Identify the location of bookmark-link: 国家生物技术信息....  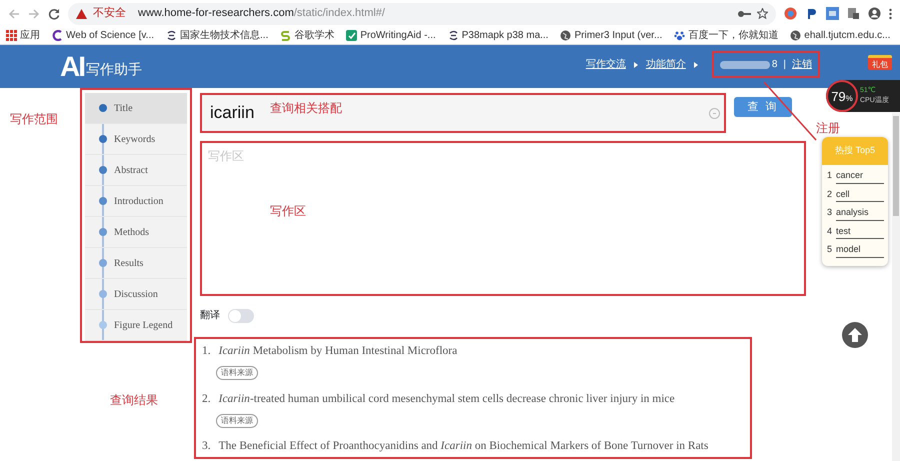
(217, 35).